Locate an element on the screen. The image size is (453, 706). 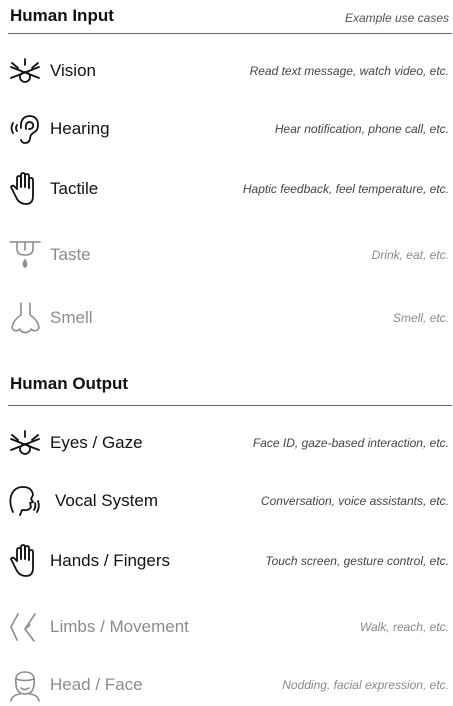
limbs-icon is located at coordinates (25, 627).